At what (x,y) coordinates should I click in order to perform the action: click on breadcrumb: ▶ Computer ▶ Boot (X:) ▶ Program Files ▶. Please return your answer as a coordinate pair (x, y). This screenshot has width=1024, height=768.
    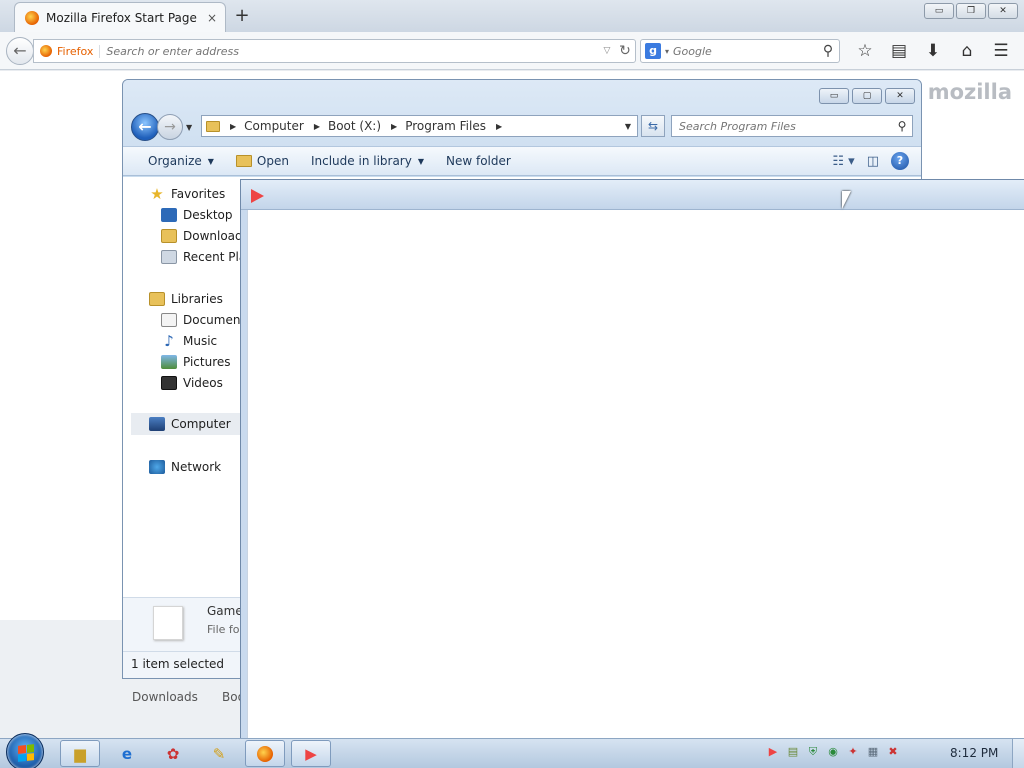
    Looking at the image, I should click on (370, 126).